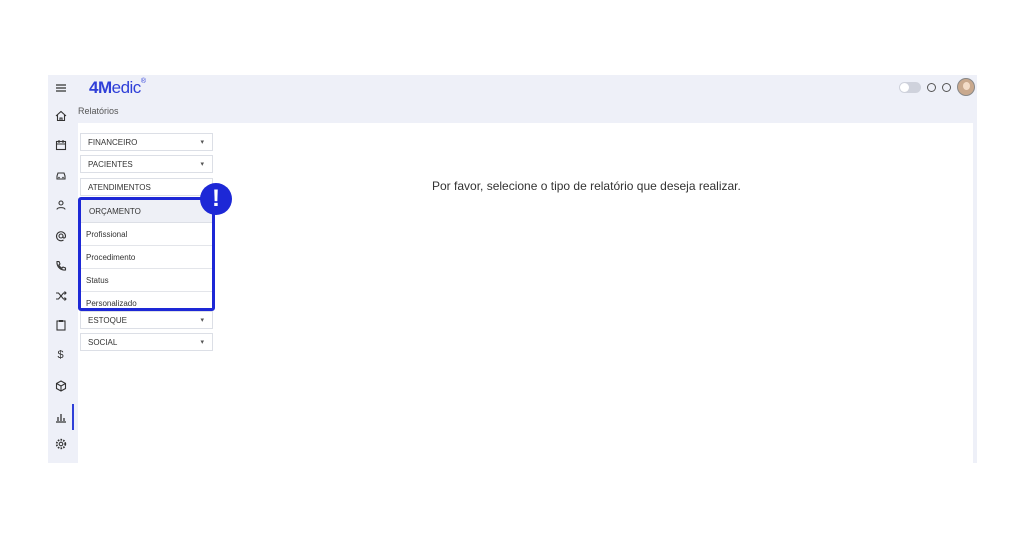 This screenshot has width=1024, height=538. Describe the element at coordinates (60, 236) in the screenshot. I see `at-icon` at that location.